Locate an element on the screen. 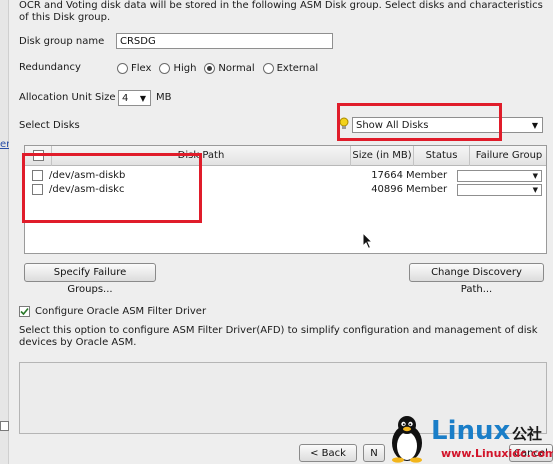 The height and width of the screenshot is (464, 553). afd-checkbox is located at coordinates (24, 311).